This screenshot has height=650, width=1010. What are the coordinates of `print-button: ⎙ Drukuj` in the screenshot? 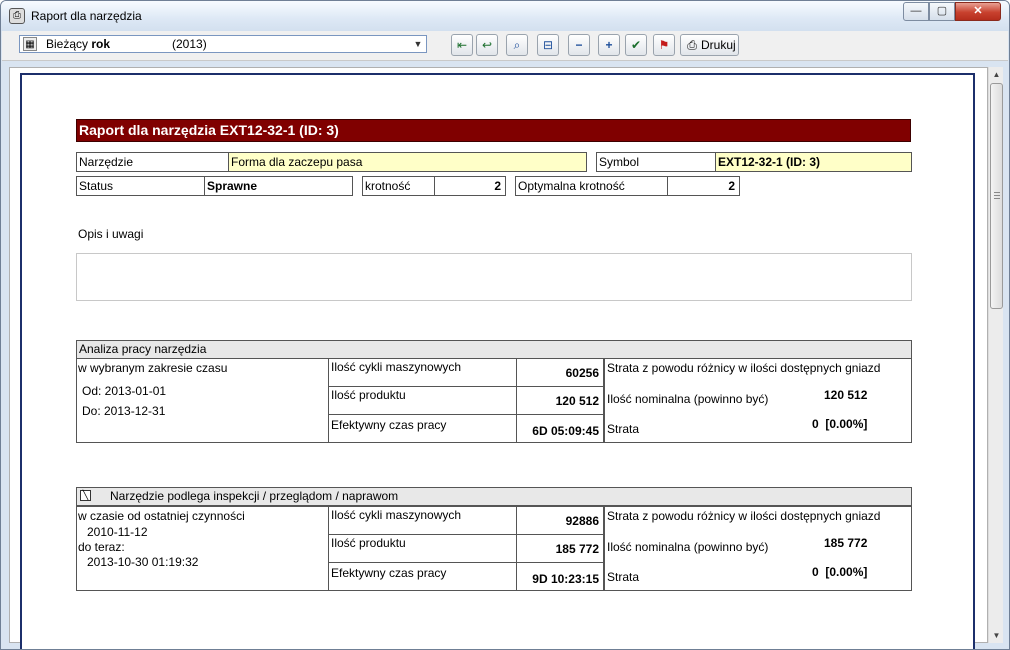 It's located at (709, 45).